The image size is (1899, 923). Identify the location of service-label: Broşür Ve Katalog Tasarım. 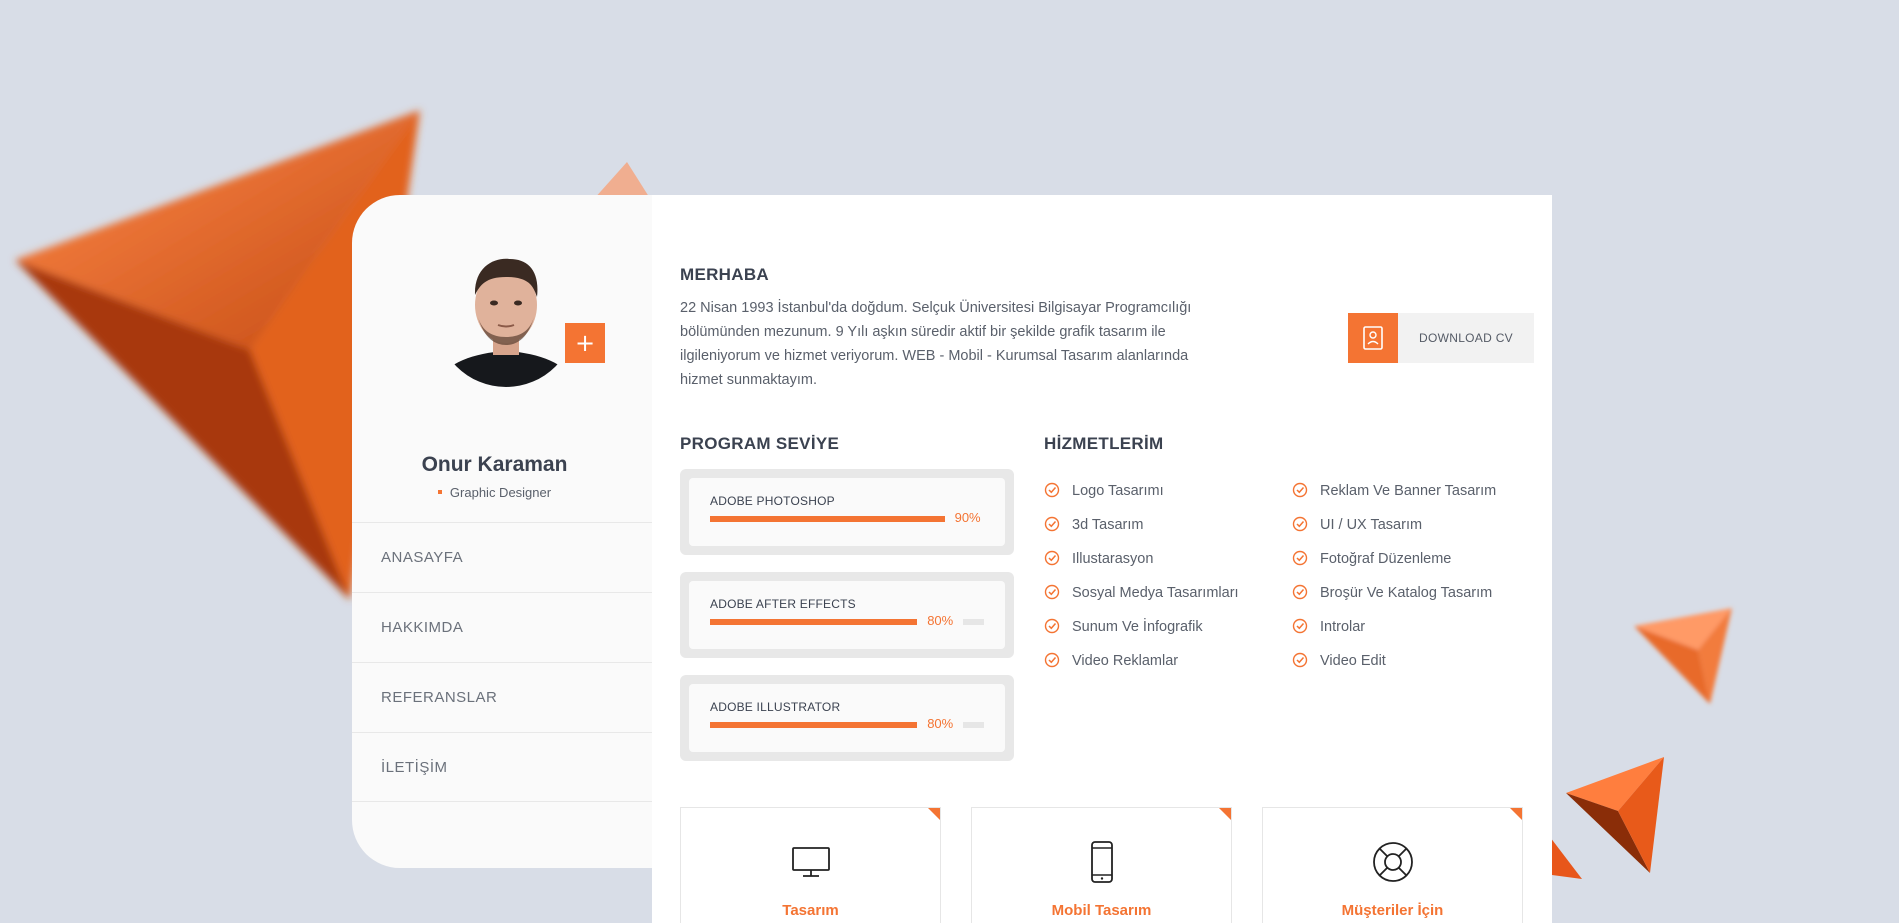
(1406, 593).